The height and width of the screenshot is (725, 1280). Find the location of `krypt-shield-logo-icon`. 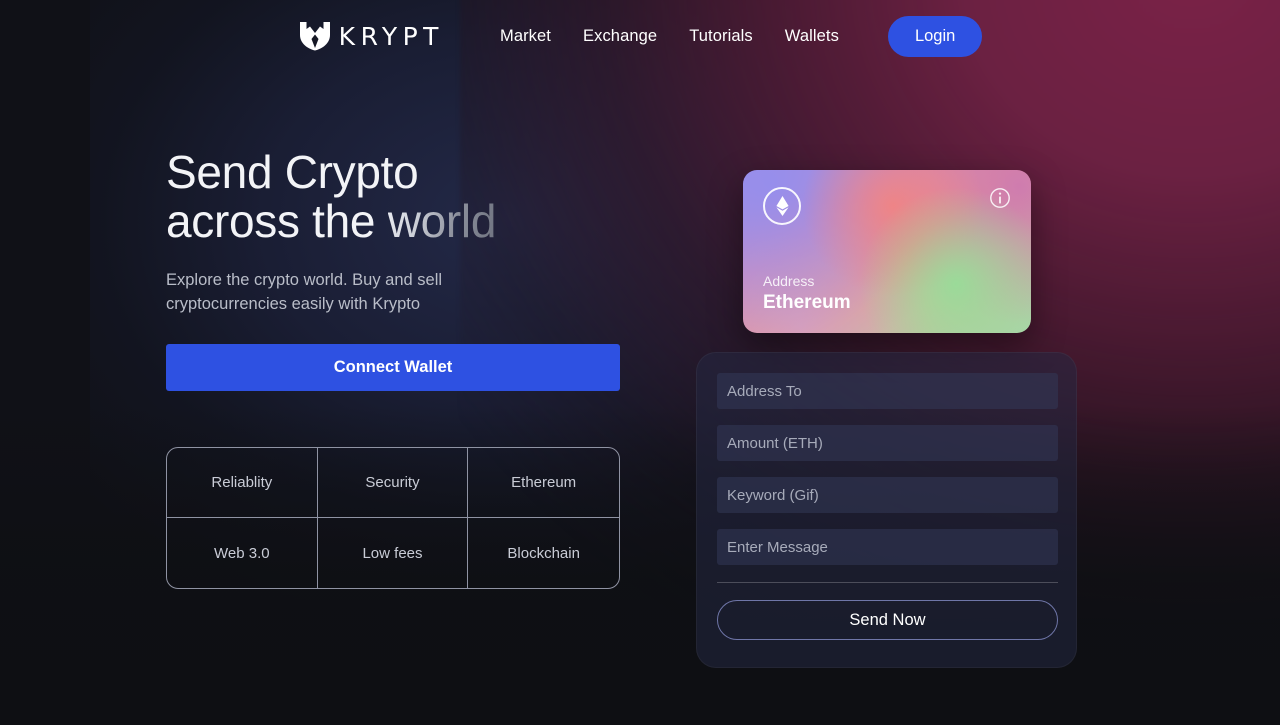

krypt-shield-logo-icon is located at coordinates (314, 36).